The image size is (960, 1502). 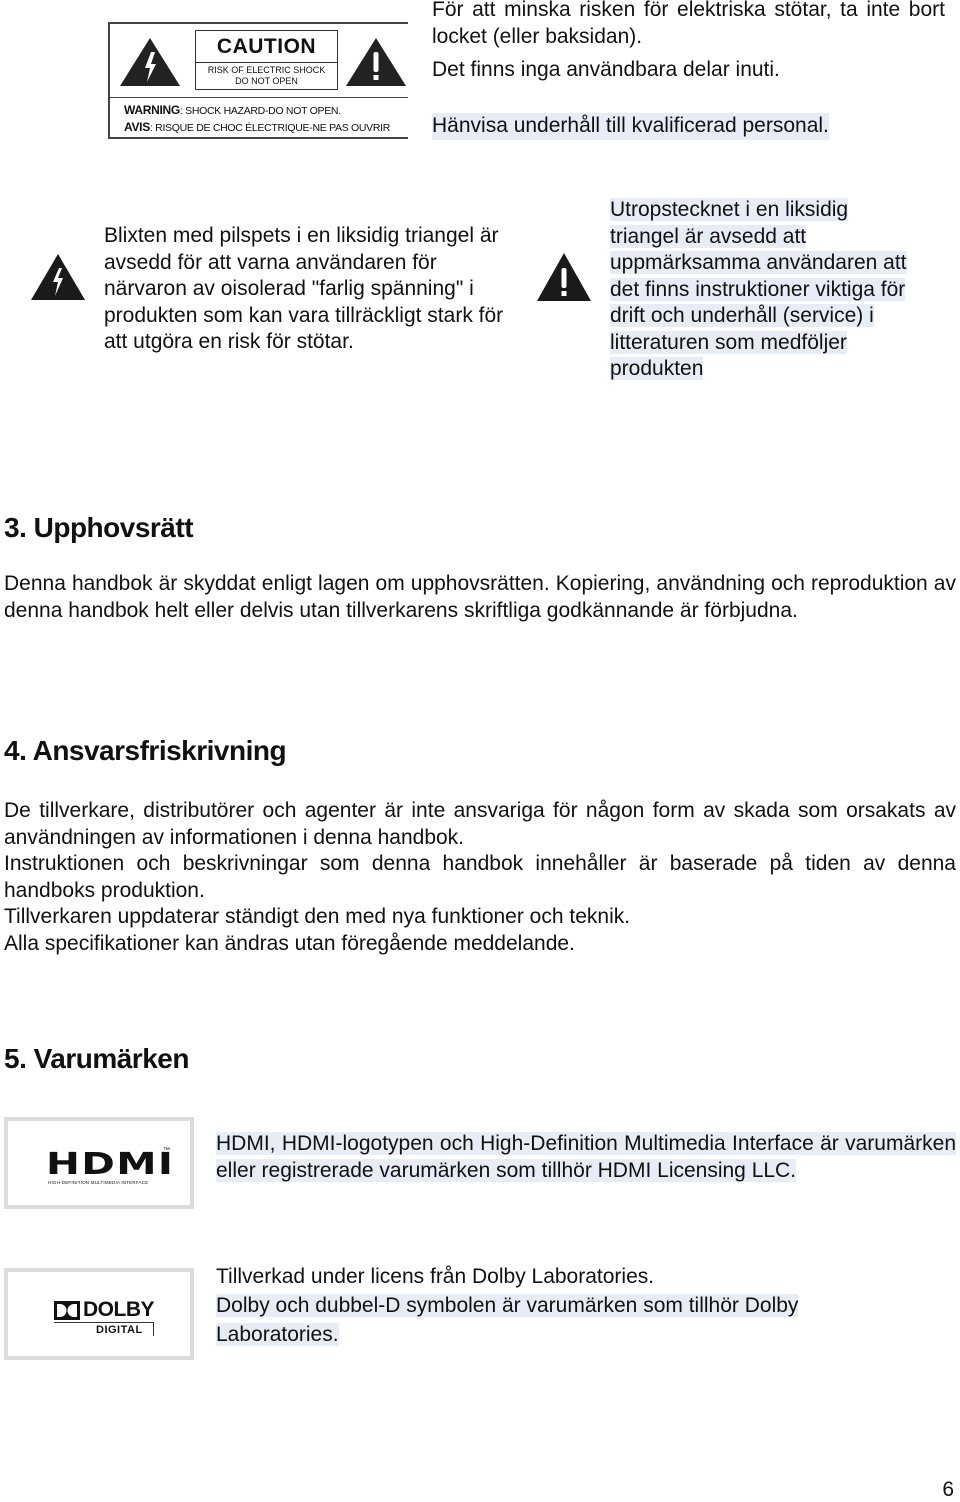 I want to click on section-heading-trademarks: 5. Varumärken, so click(x=96, y=1058).